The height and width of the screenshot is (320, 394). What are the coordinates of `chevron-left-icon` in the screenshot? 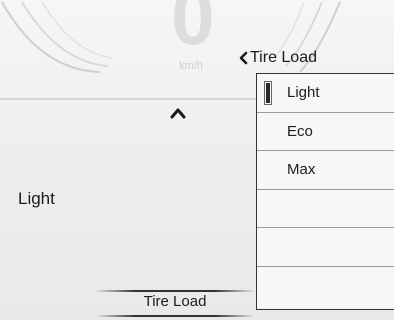 It's located at (243, 58).